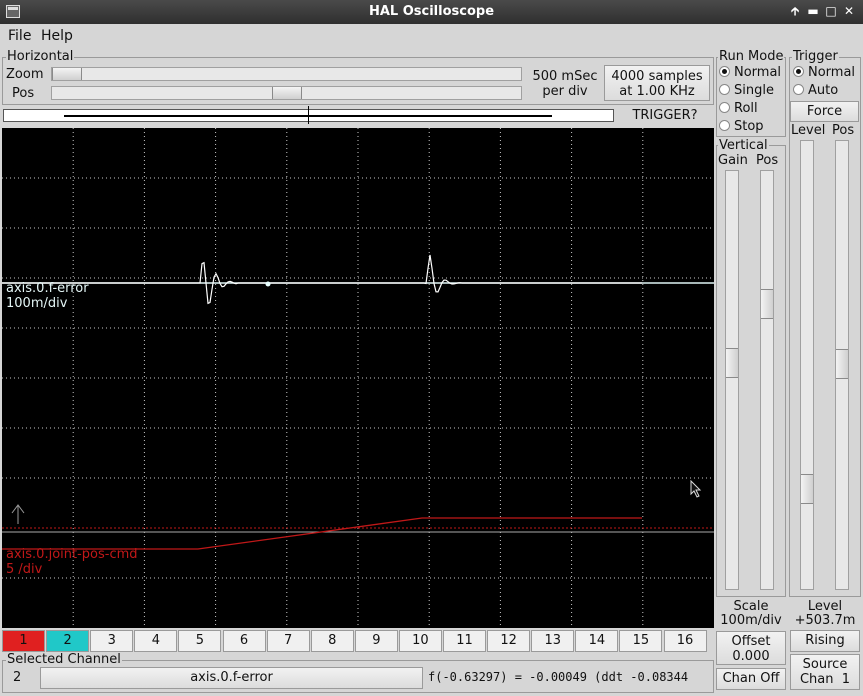 This screenshot has width=863, height=696. What do you see at coordinates (825, 606) in the screenshot?
I see `trigger-level-caption: Level` at bounding box center [825, 606].